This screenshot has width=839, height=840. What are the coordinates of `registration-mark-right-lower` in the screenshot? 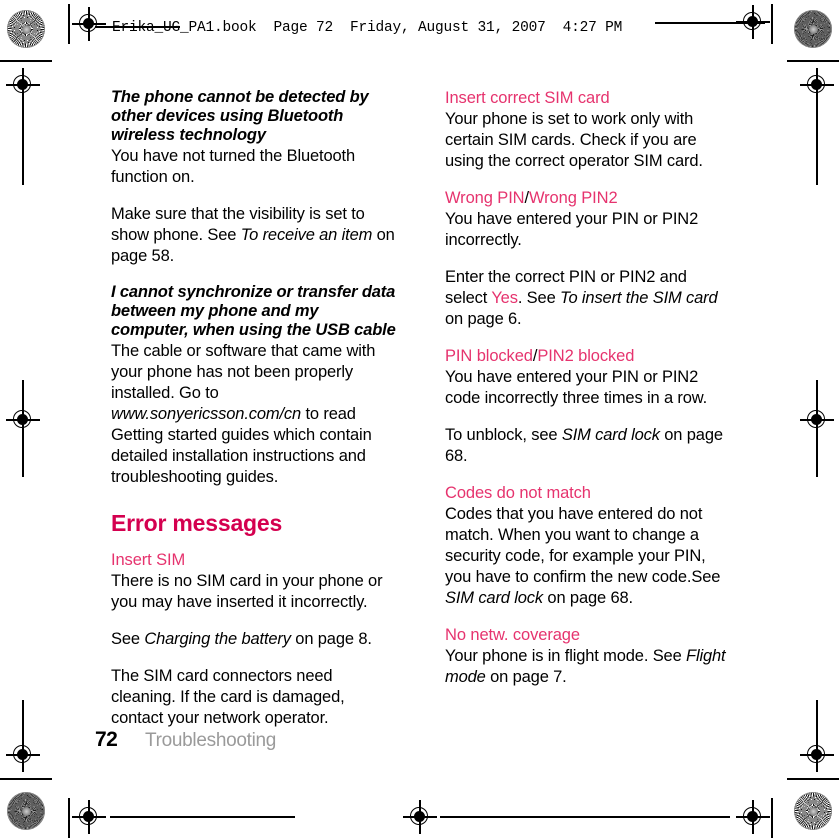 It's located at (817, 755).